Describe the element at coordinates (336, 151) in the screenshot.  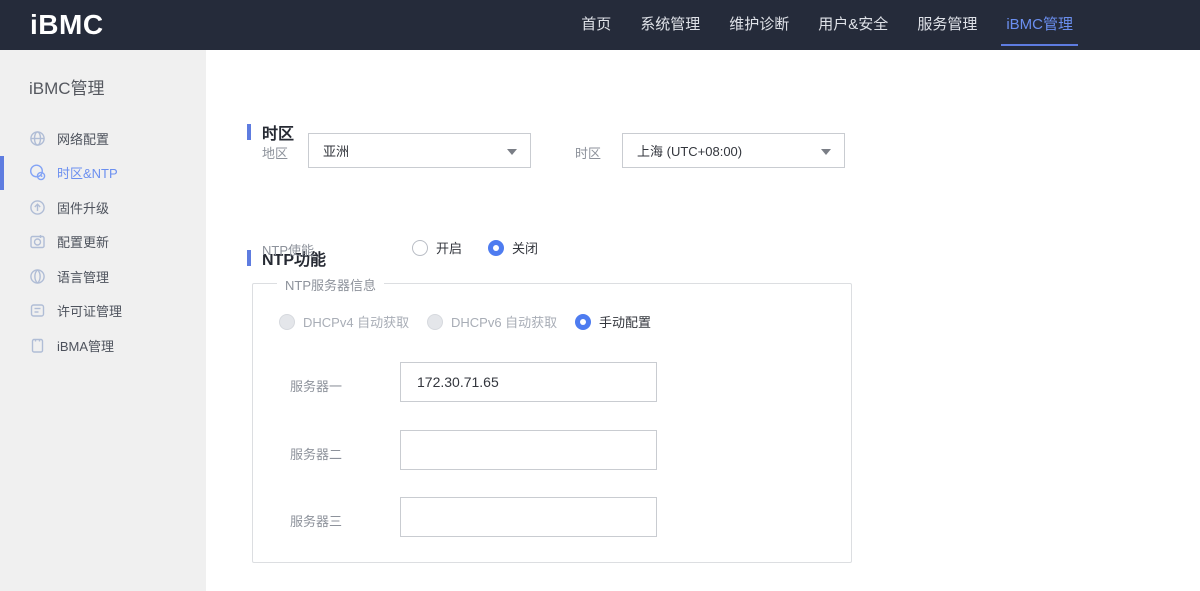
I see `region-select-value: 亚洲` at that location.